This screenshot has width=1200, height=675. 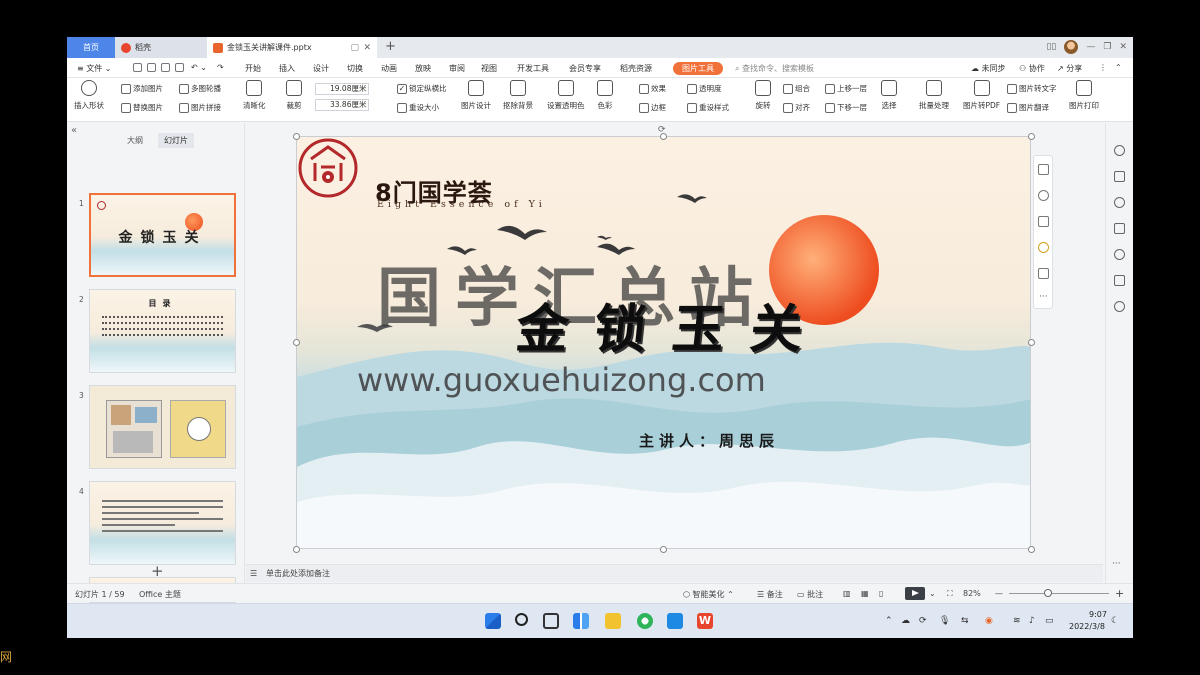 What do you see at coordinates (566, 95) in the screenshot?
I see `set-transparent-button: 设置透明色` at bounding box center [566, 95].